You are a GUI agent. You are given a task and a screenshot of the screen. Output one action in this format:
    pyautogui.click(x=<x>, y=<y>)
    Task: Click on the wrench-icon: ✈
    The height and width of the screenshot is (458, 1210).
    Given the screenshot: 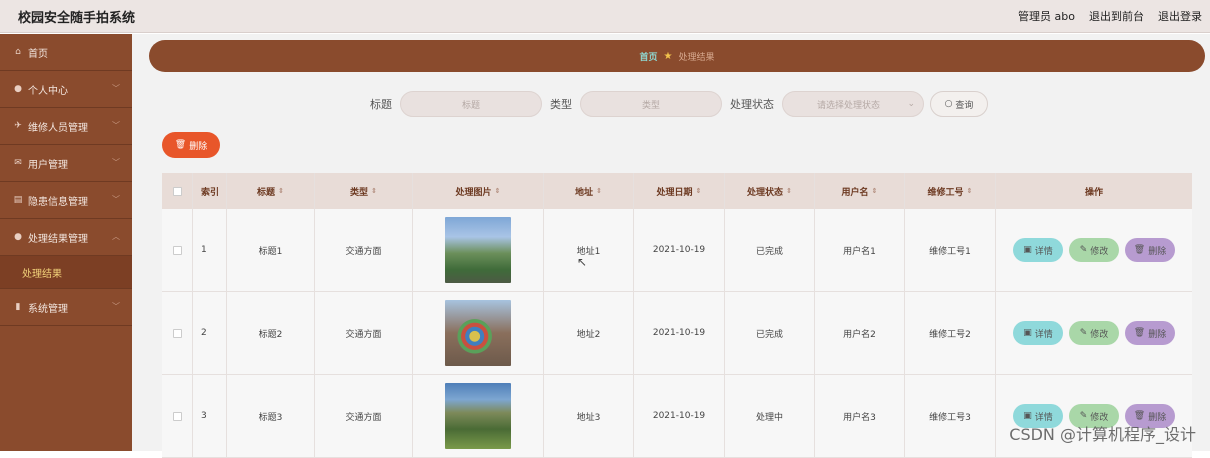 What is the action you would take?
    pyautogui.click(x=18, y=126)
    